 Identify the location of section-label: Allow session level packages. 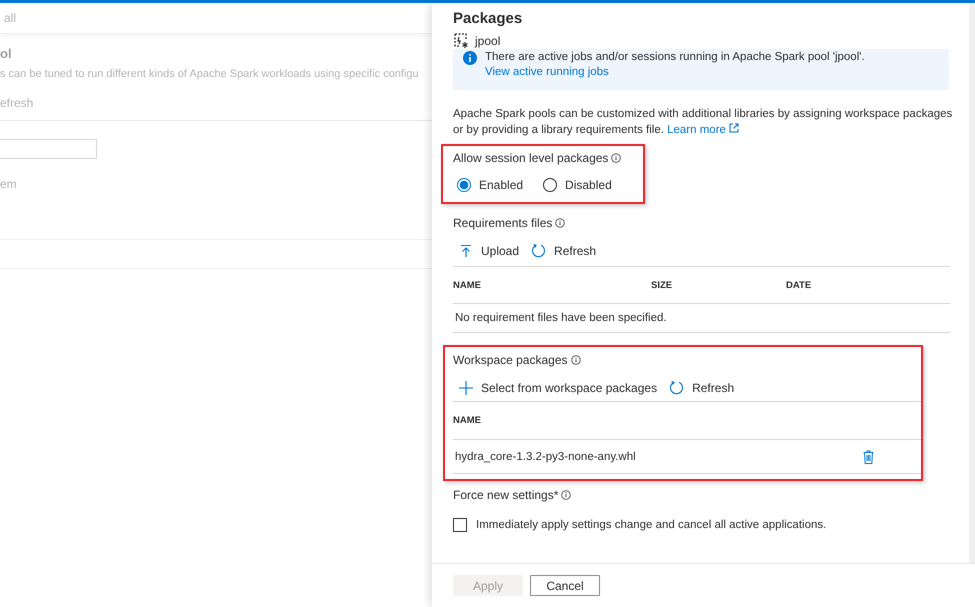
(530, 158).